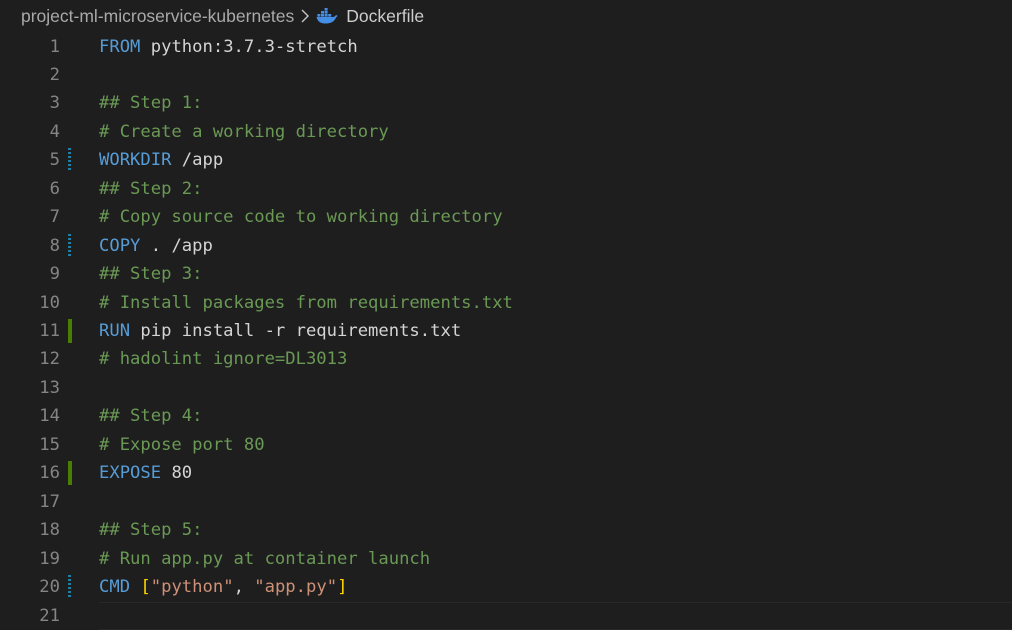  Describe the element at coordinates (385, 16) in the screenshot. I see `breadcrumb-file: Dockerfile` at that location.